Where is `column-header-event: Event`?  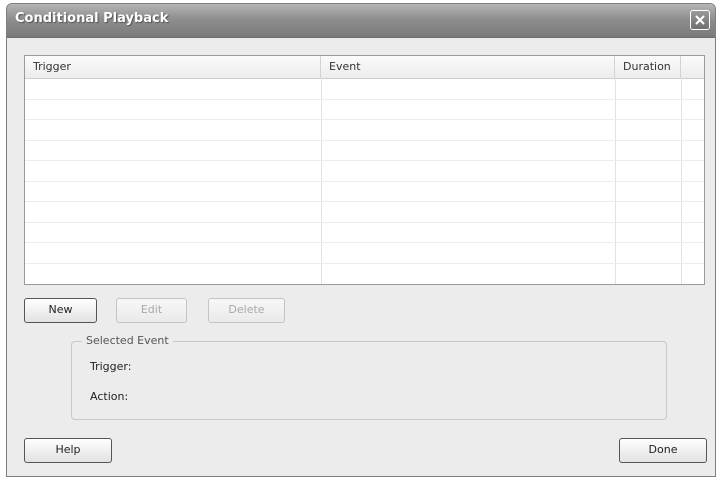 column-header-event: Event is located at coordinates (468, 67).